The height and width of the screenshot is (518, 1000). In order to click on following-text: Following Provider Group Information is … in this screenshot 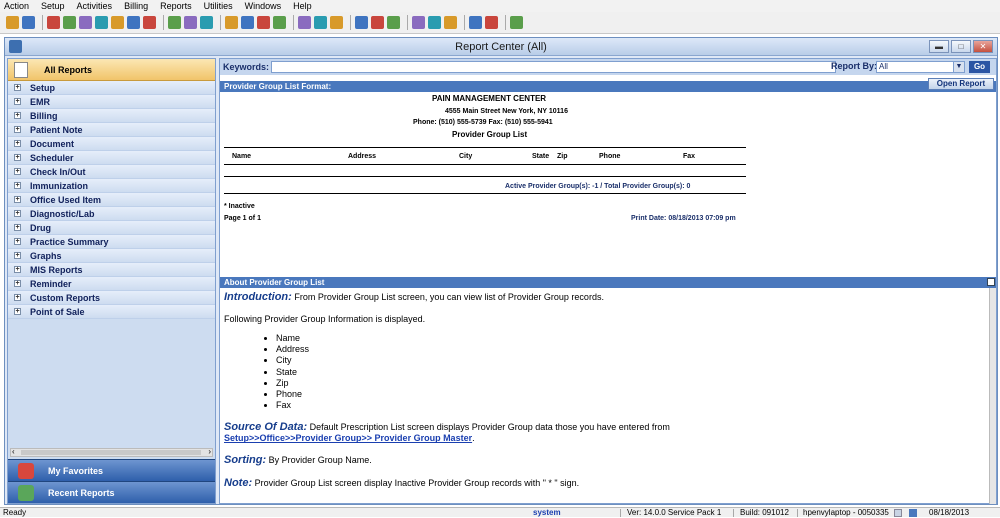, I will do `click(325, 319)`.